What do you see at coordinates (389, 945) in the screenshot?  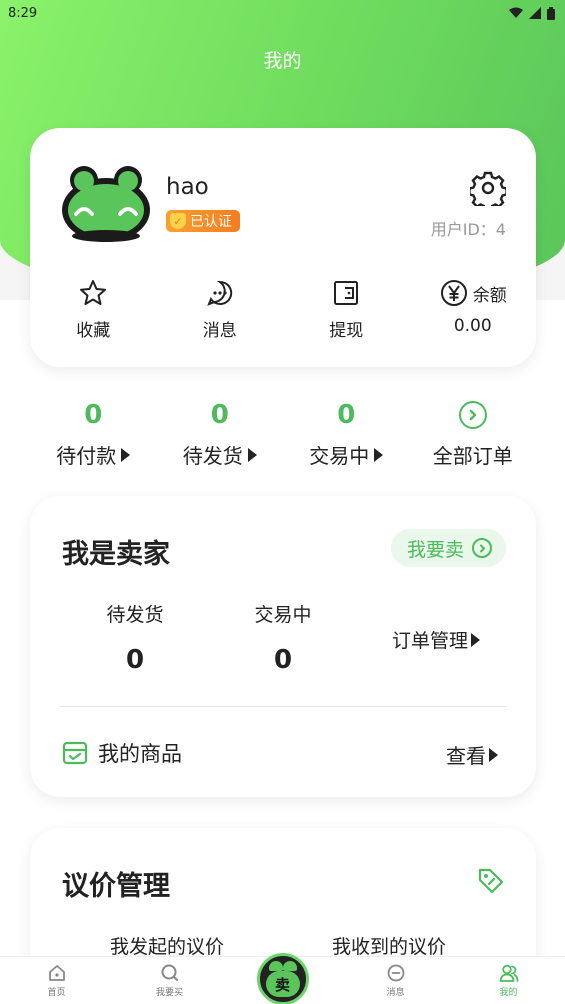 I see `received-negotiations-tab: 我收到的议价` at bounding box center [389, 945].